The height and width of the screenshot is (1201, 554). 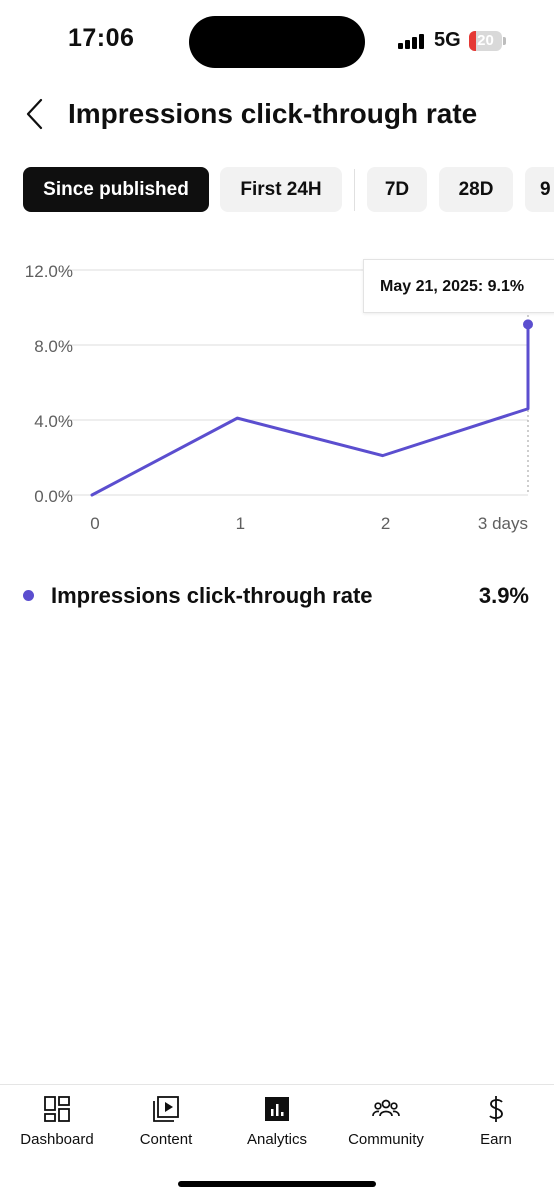 What do you see at coordinates (277, 1128) in the screenshot?
I see `nav-analytics: Analytics` at bounding box center [277, 1128].